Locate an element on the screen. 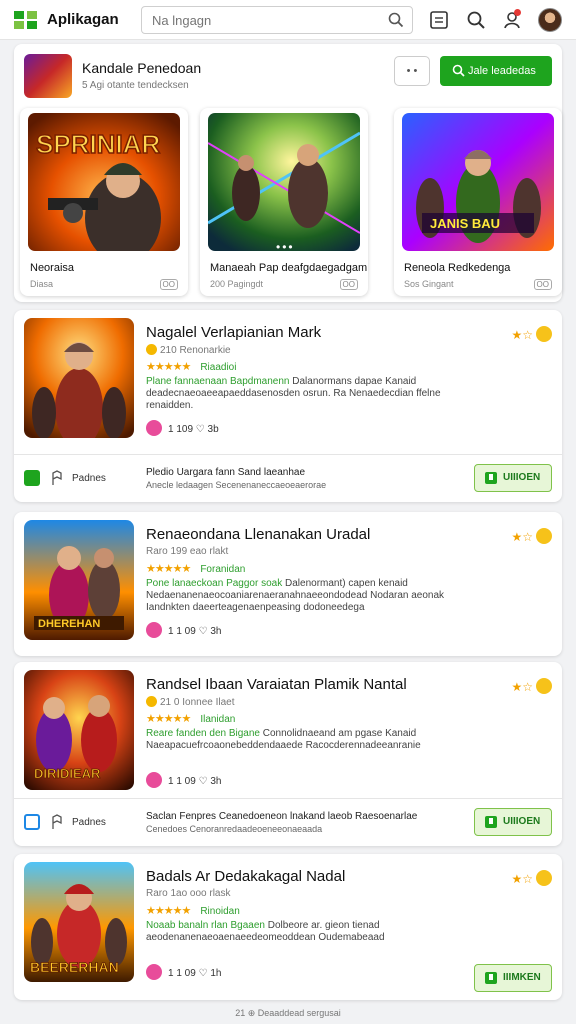 This screenshot has width=576, height=1024. desc-lead: Plane fannaenaan Bapdmanenn is located at coordinates (218, 381).